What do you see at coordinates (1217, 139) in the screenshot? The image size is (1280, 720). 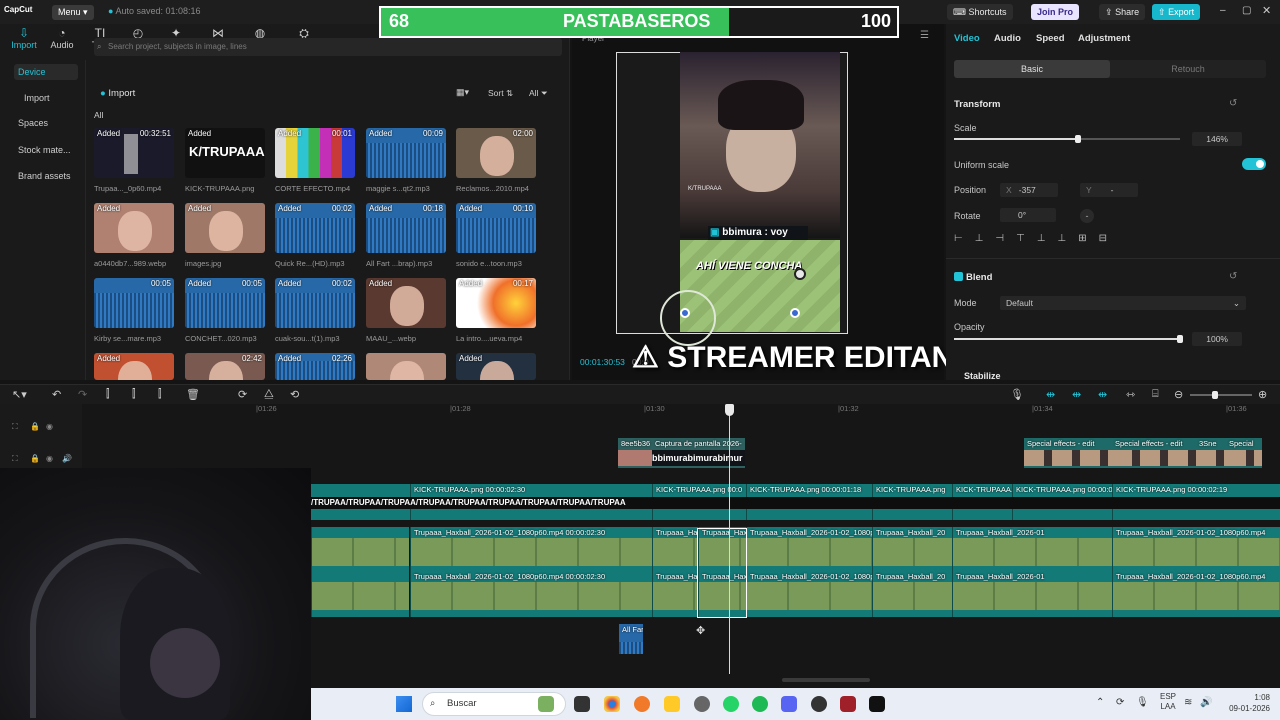 I see `scale-input: 146%` at bounding box center [1217, 139].